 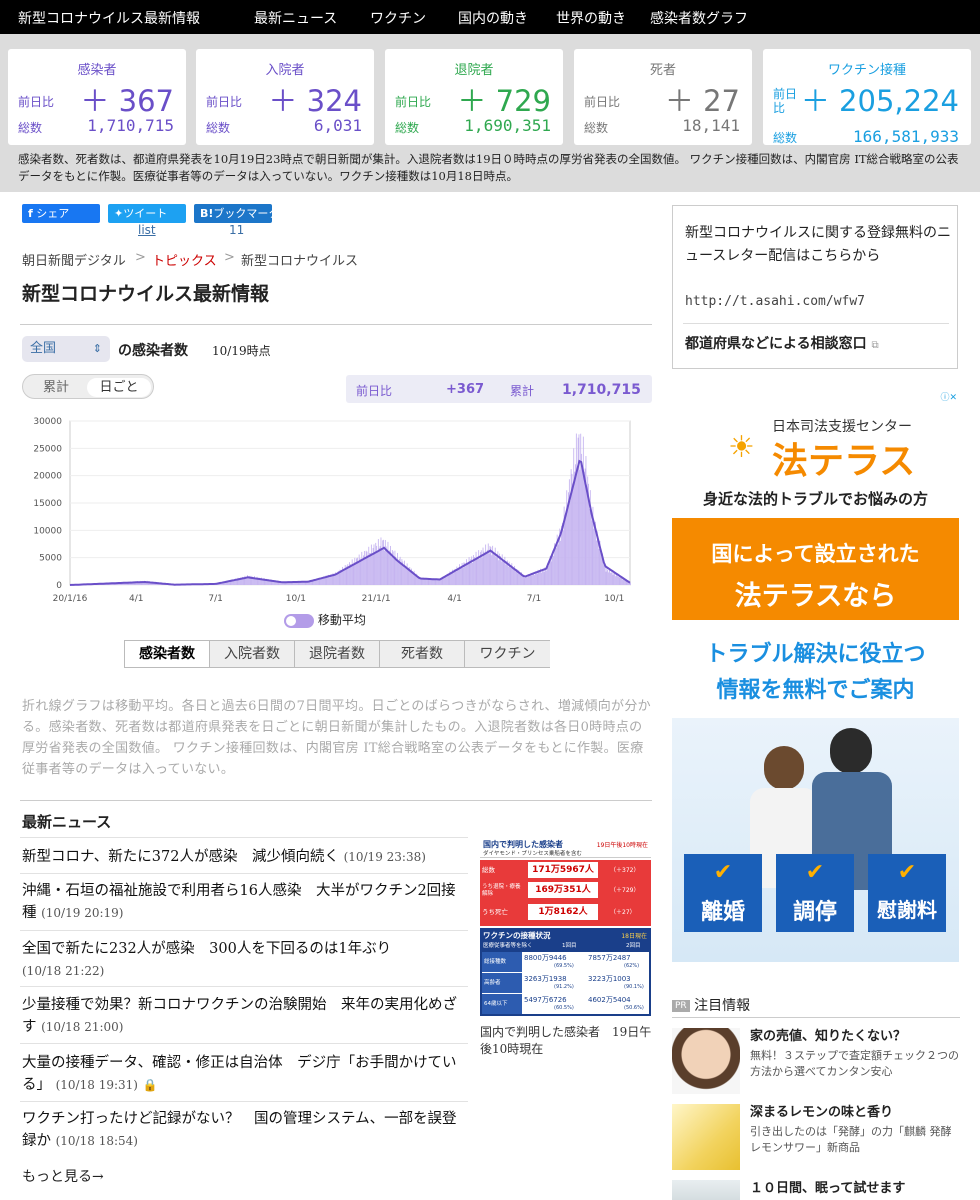 What do you see at coordinates (184, 259) in the screenshot?
I see `breadcrumb-topics: トピックス` at bounding box center [184, 259].